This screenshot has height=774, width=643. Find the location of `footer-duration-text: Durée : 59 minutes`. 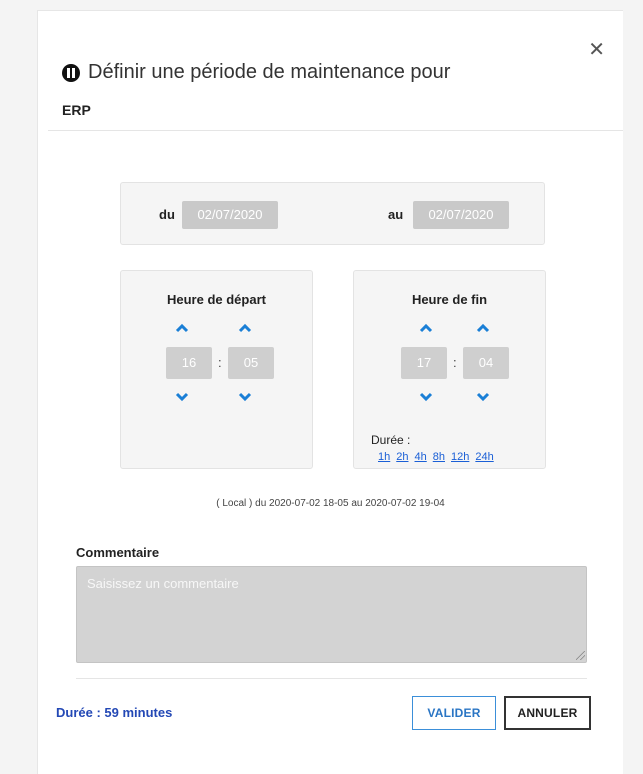

footer-duration-text: Durée : 59 minutes is located at coordinates (114, 712).